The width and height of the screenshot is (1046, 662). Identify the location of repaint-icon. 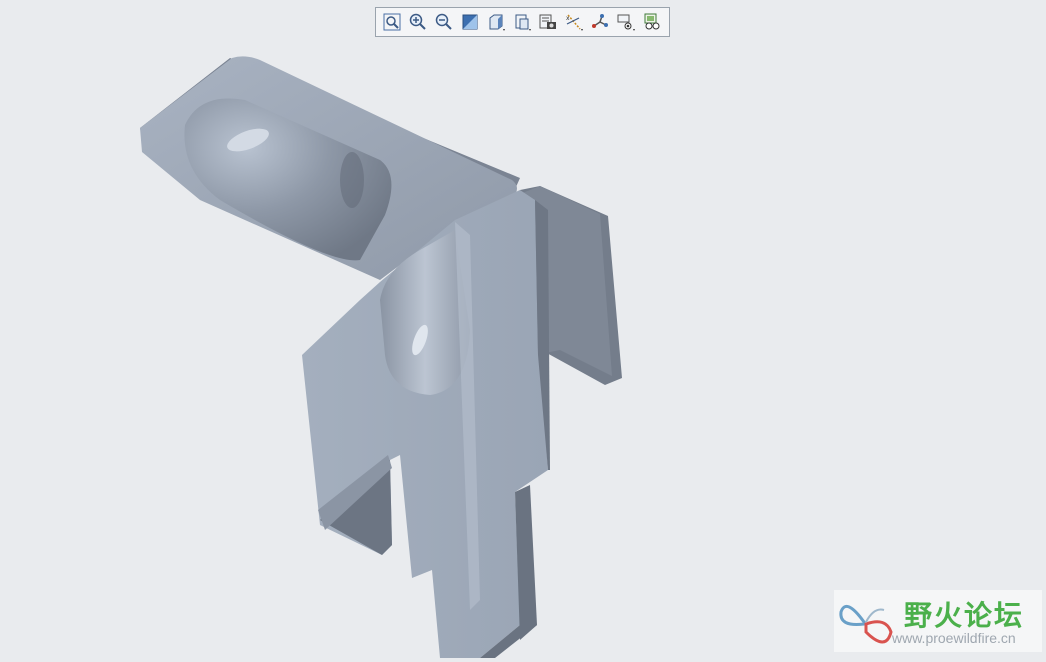
(470, 22).